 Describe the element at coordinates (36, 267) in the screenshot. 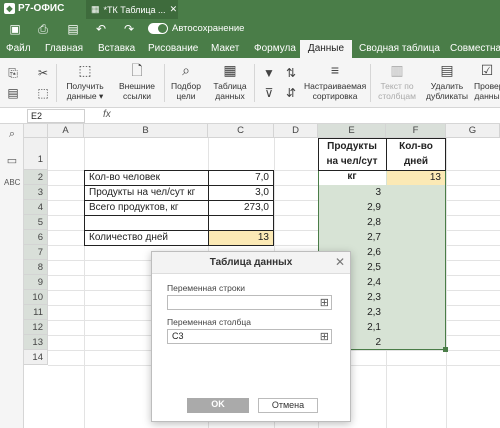

I see `row-header-8: 8` at that location.